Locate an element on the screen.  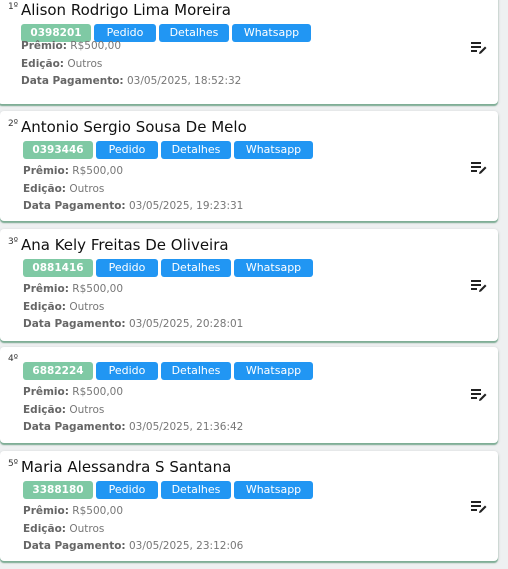
winner-header: 4º is located at coordinates (14, 361).